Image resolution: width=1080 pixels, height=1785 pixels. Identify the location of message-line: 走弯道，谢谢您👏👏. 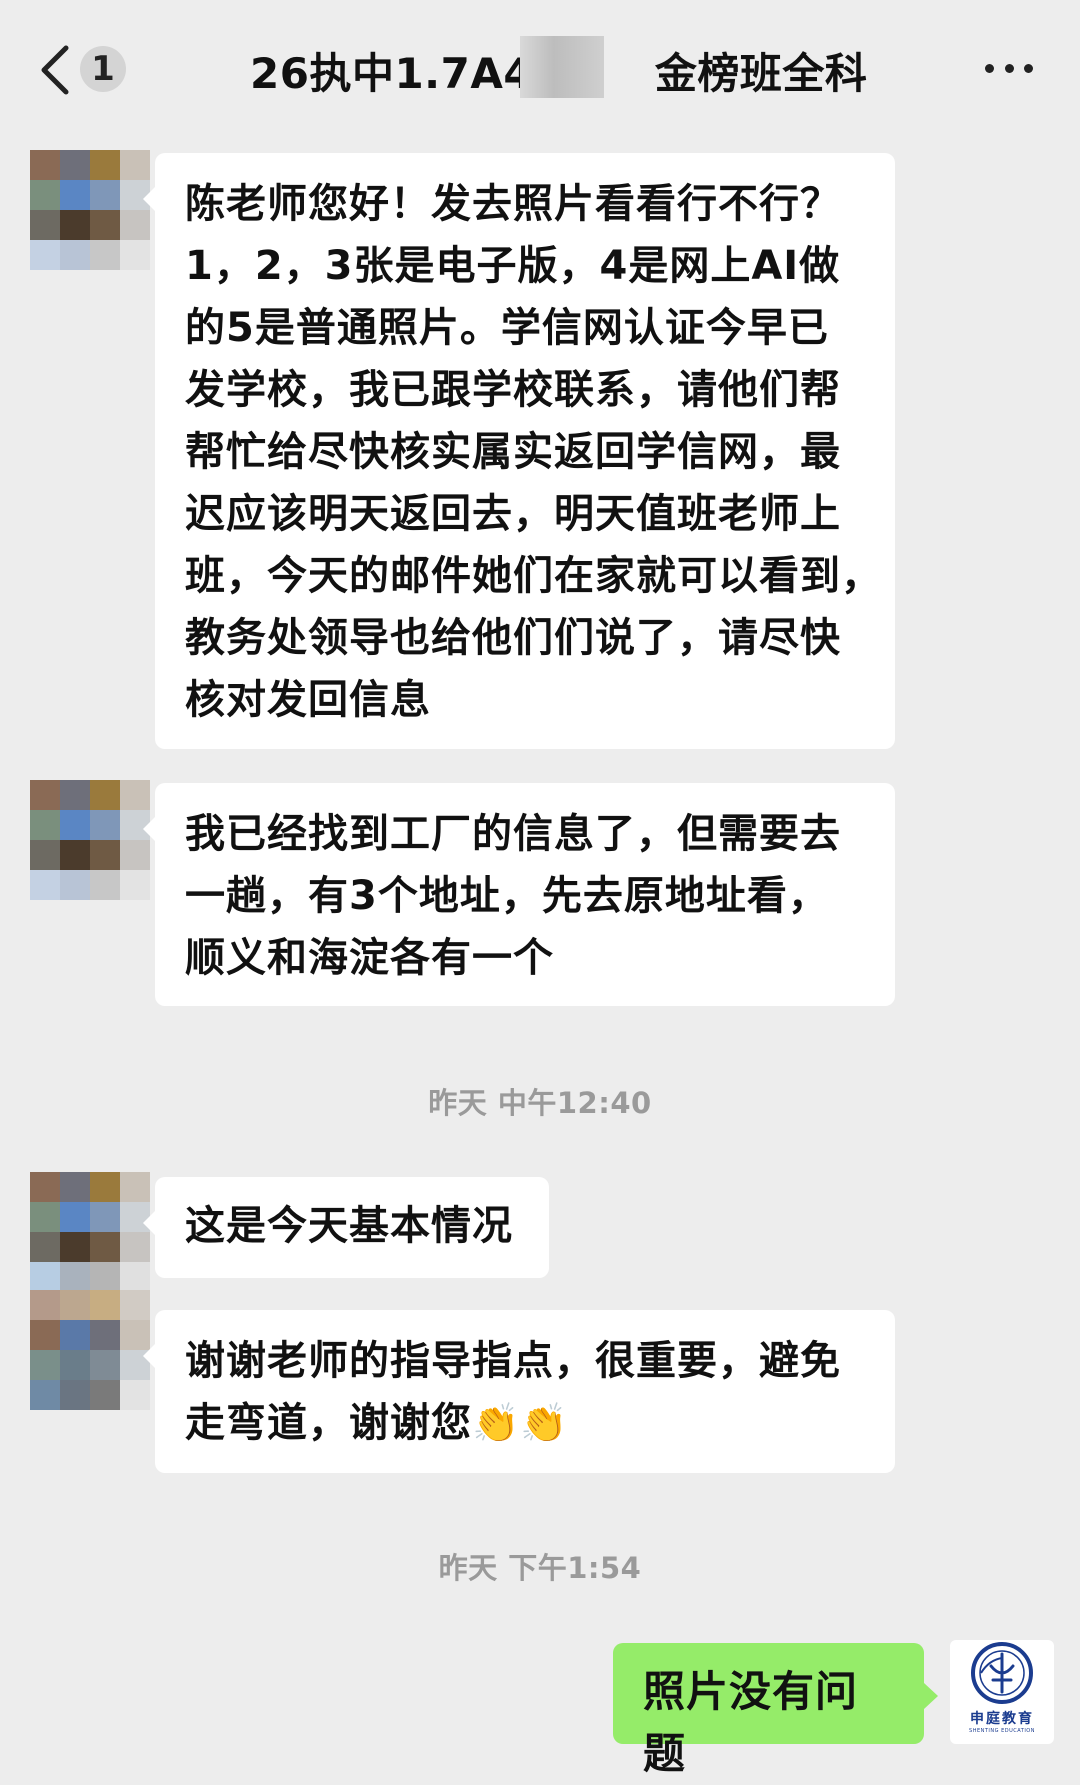
(525, 1423).